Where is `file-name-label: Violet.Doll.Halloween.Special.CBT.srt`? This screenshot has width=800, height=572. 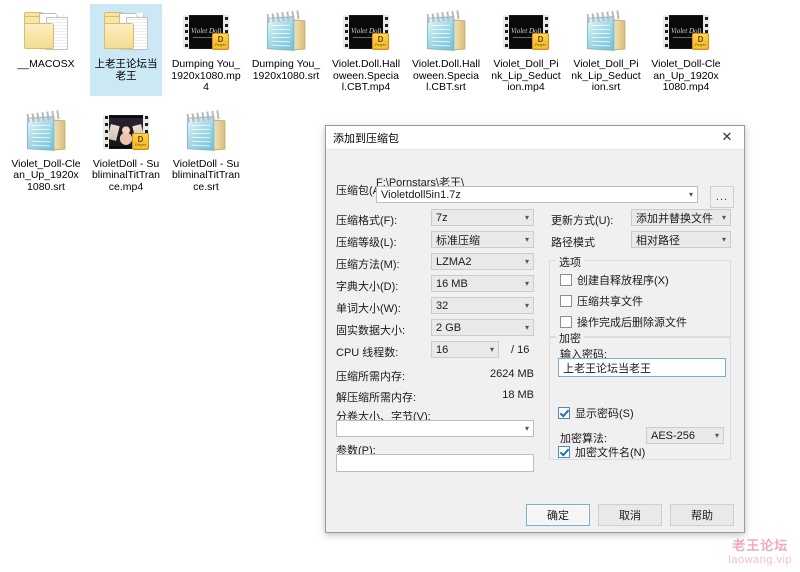
file-name-label: Violet.Doll.Halloween.Special.CBT.srt is located at coordinates (446, 75).